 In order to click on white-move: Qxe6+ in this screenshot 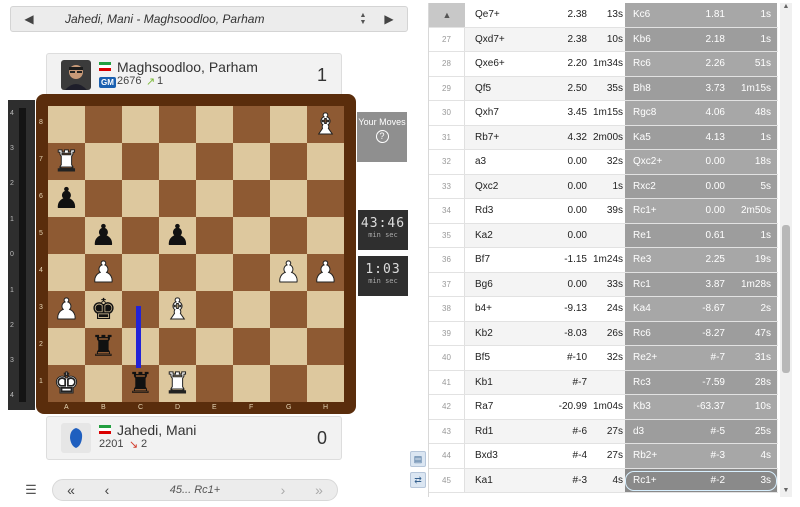, I will do `click(502, 63)`.